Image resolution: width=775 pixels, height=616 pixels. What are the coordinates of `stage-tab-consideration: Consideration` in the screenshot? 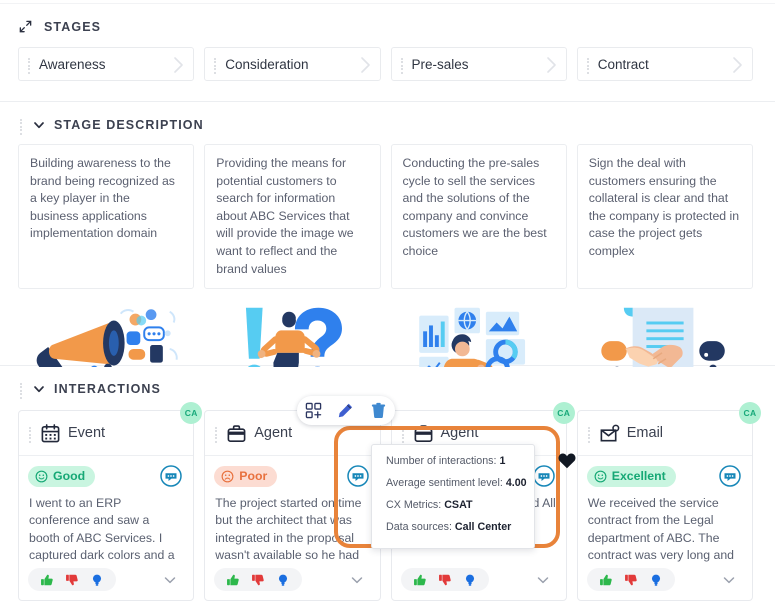 It's located at (292, 64).